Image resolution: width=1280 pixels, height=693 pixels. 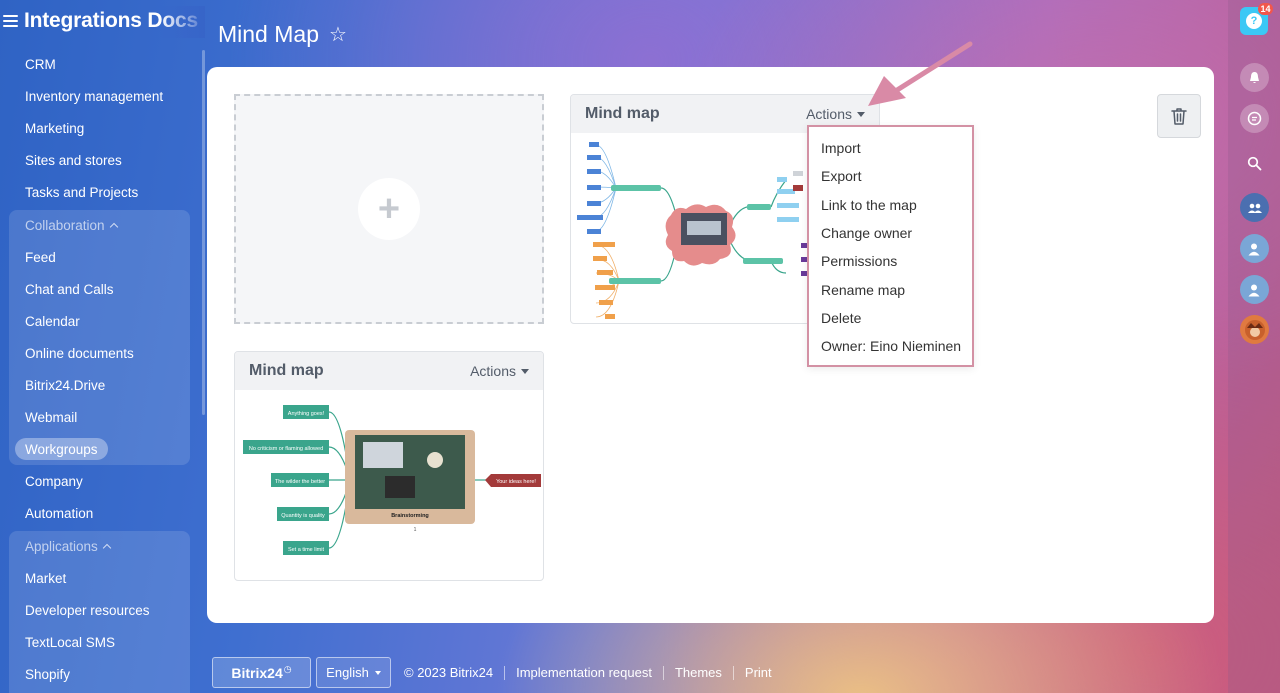 What do you see at coordinates (47, 674) in the screenshot?
I see `sidebar-item-shopify: Shopify` at bounding box center [47, 674].